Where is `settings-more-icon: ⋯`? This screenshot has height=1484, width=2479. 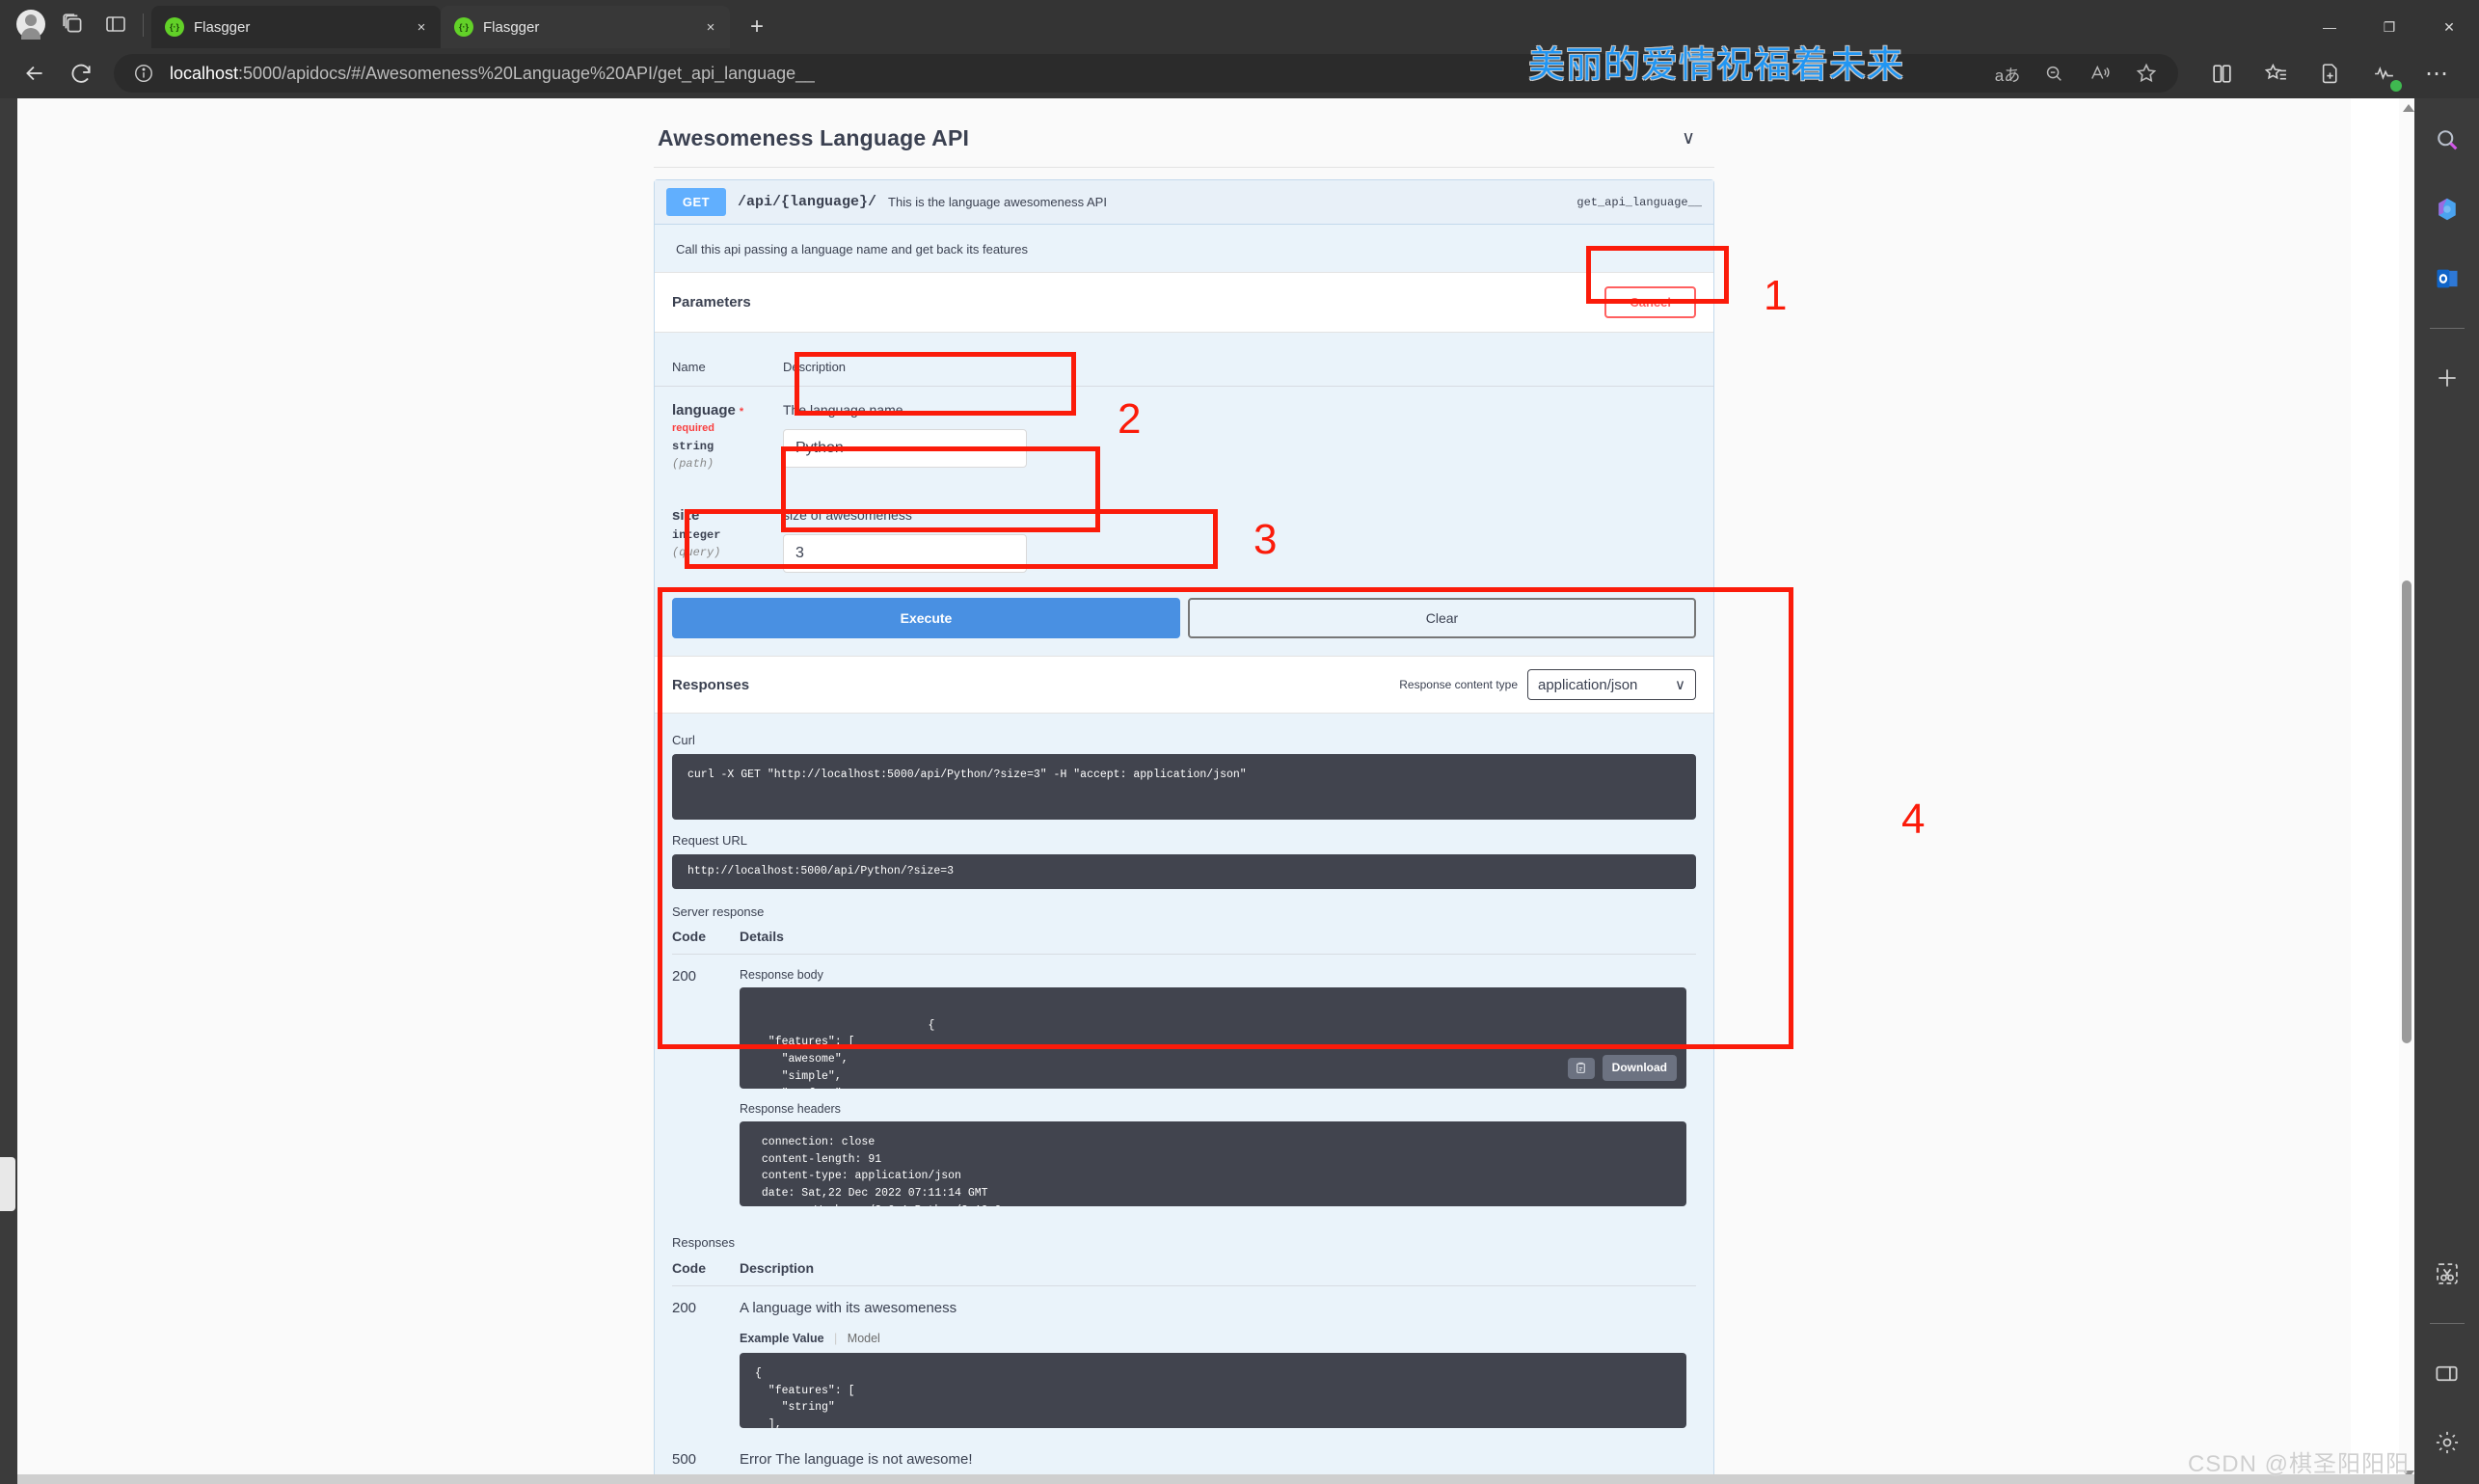
settings-more-icon: ⋯ is located at coordinates (2437, 73).